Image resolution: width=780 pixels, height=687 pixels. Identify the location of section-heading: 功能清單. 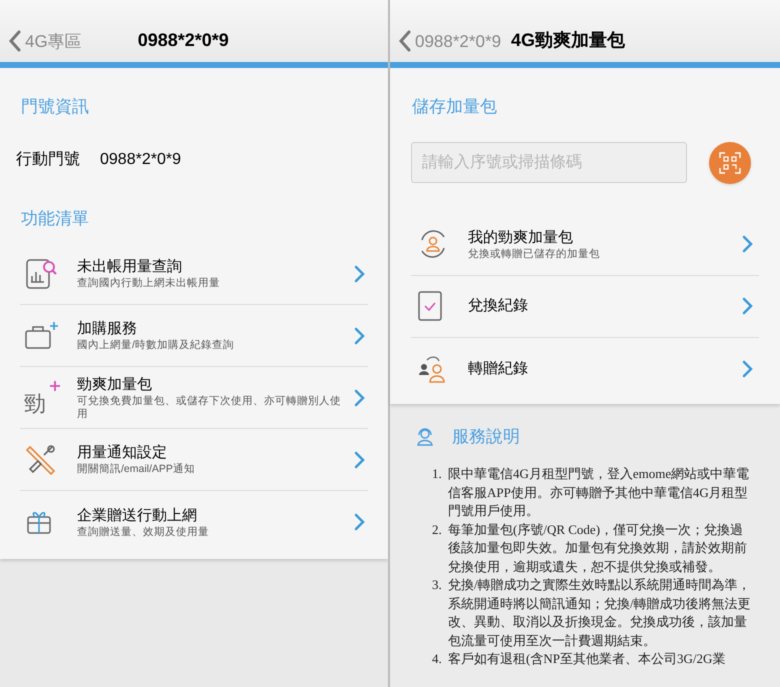
(55, 219).